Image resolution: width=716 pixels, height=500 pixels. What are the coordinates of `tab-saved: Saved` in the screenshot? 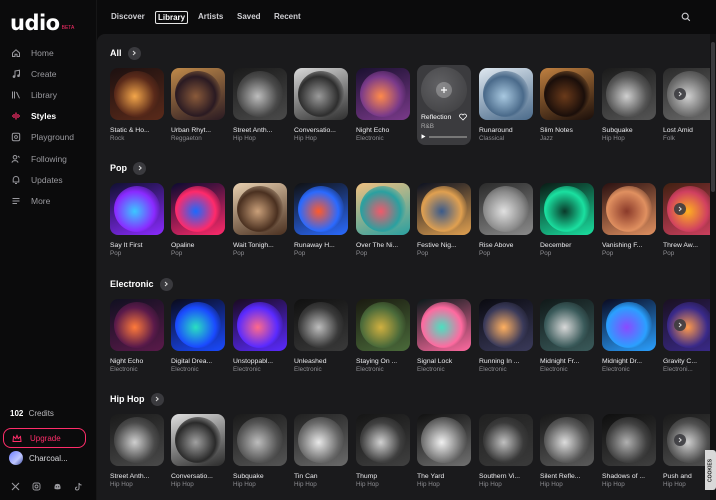 It's located at (249, 16).